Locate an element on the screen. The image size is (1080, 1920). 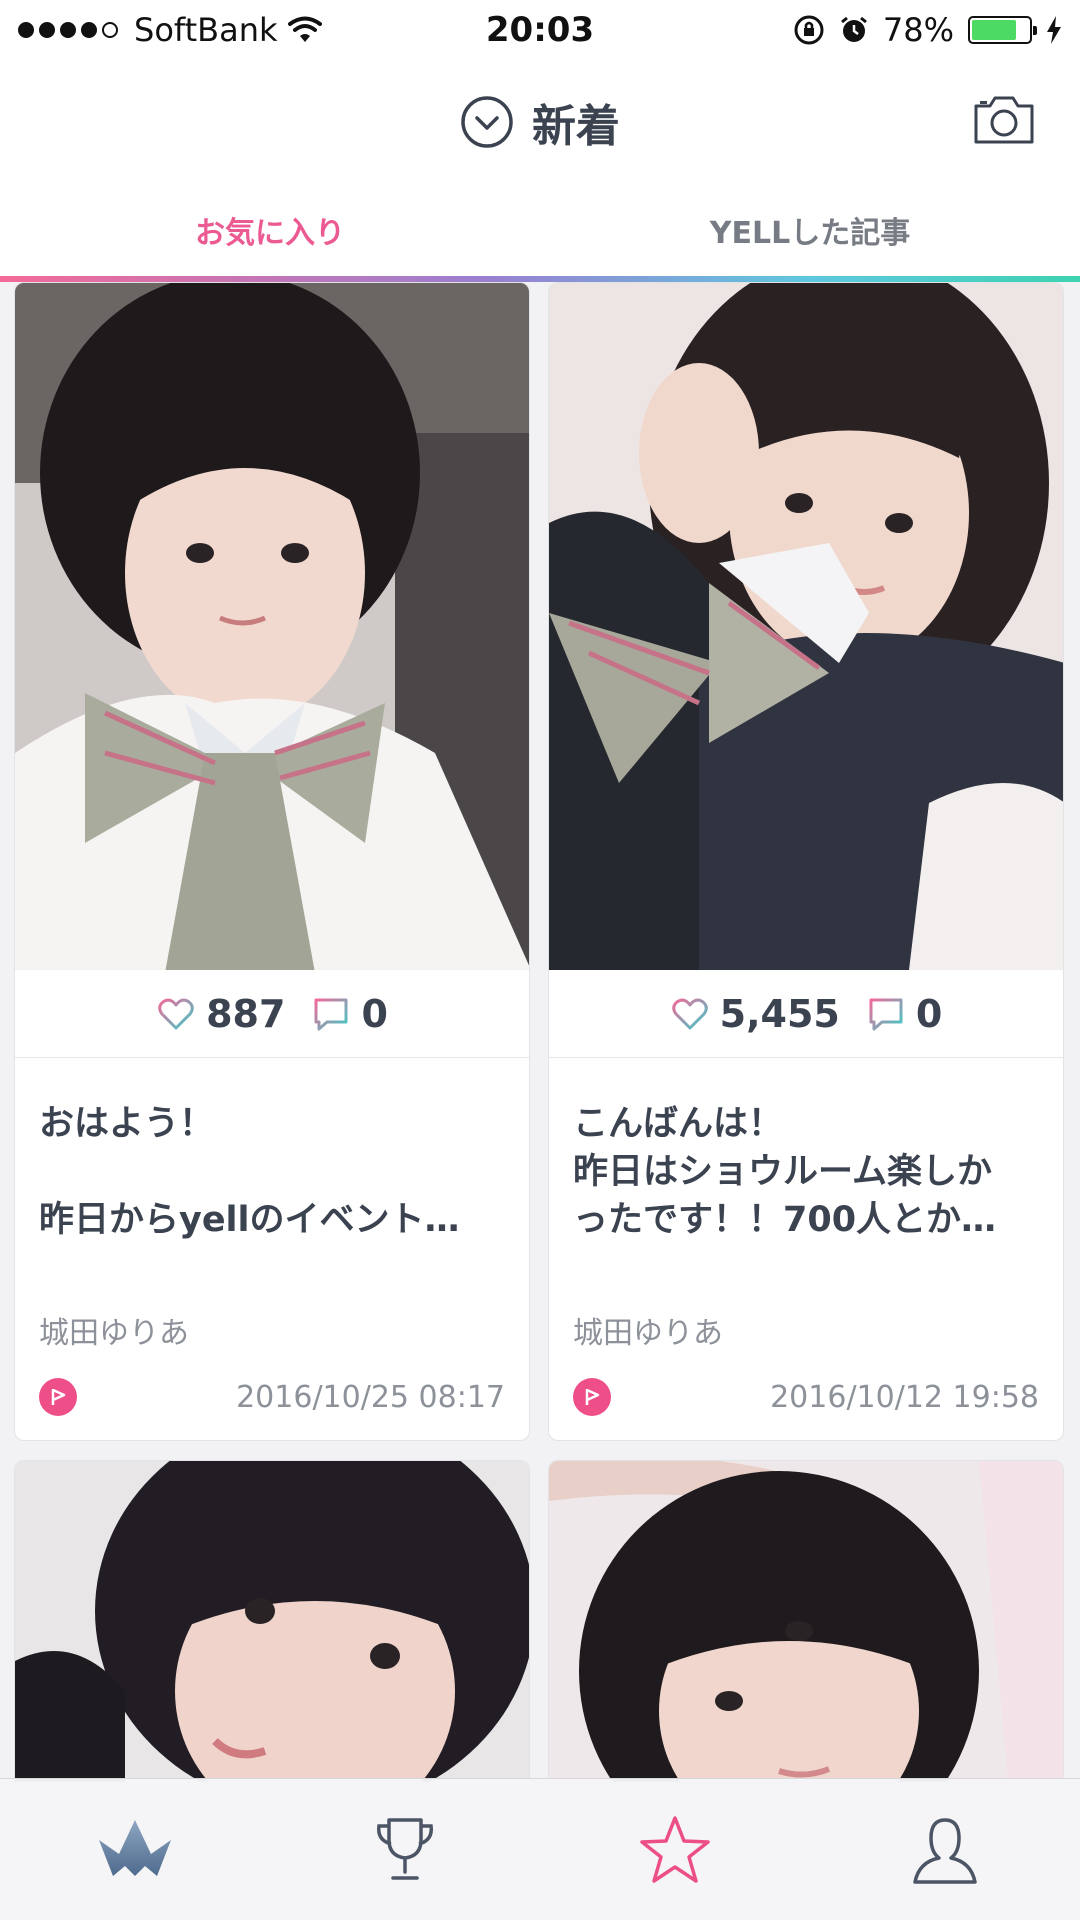
segment-tabs: お気に入り YELLした記事 is located at coordinates (540, 230).